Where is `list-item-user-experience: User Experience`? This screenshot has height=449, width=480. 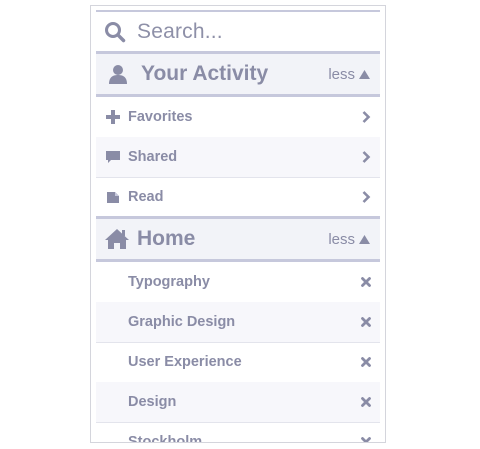
list-item-user-experience: User Experience is located at coordinates (238, 362).